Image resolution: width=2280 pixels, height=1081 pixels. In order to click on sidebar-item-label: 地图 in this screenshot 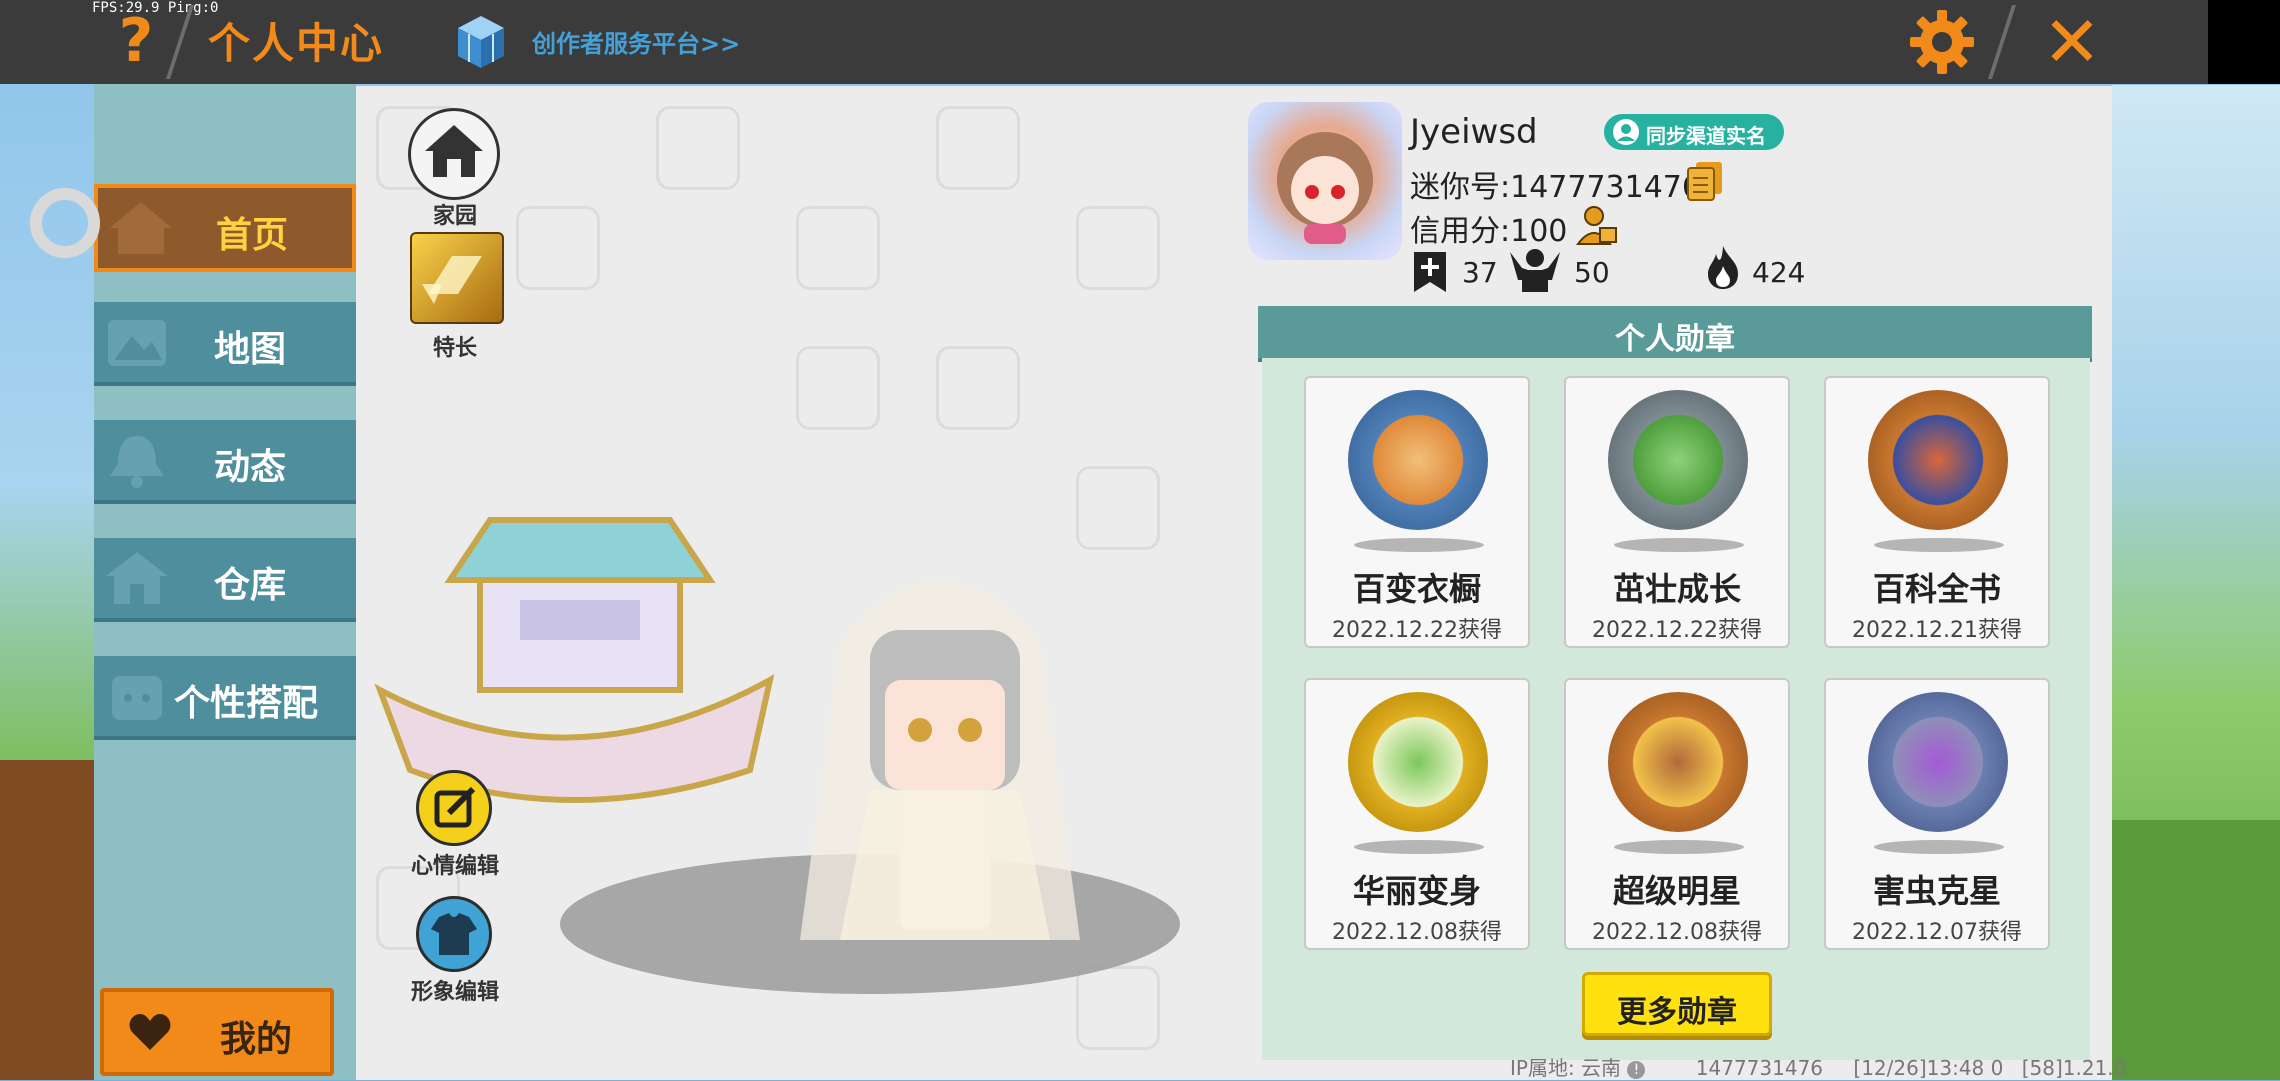, I will do `click(250, 349)`.